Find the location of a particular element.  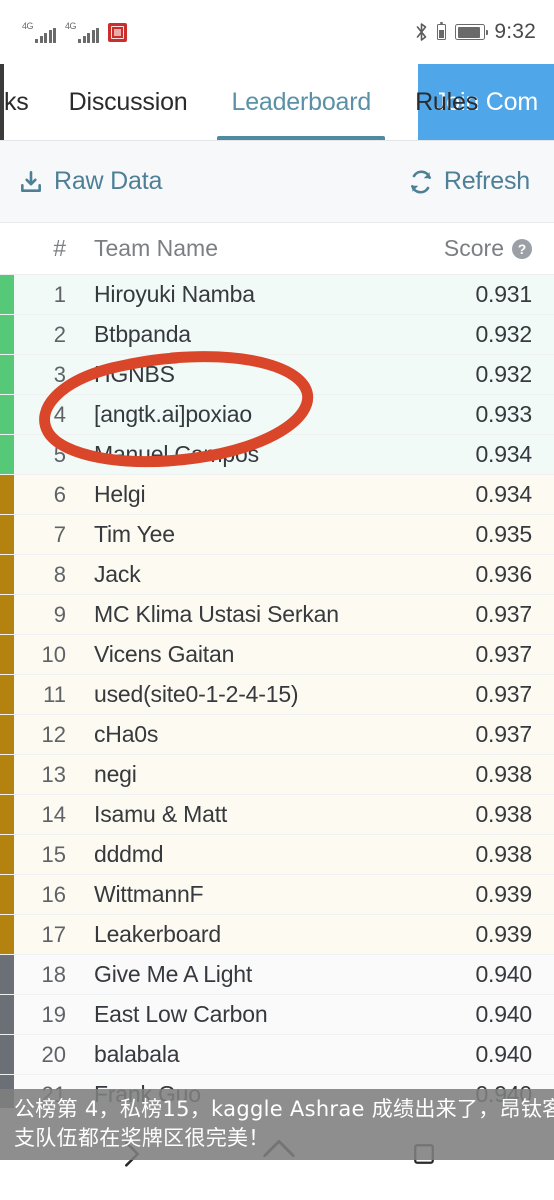

row-team-name: WittmannF is located at coordinates (235, 894).